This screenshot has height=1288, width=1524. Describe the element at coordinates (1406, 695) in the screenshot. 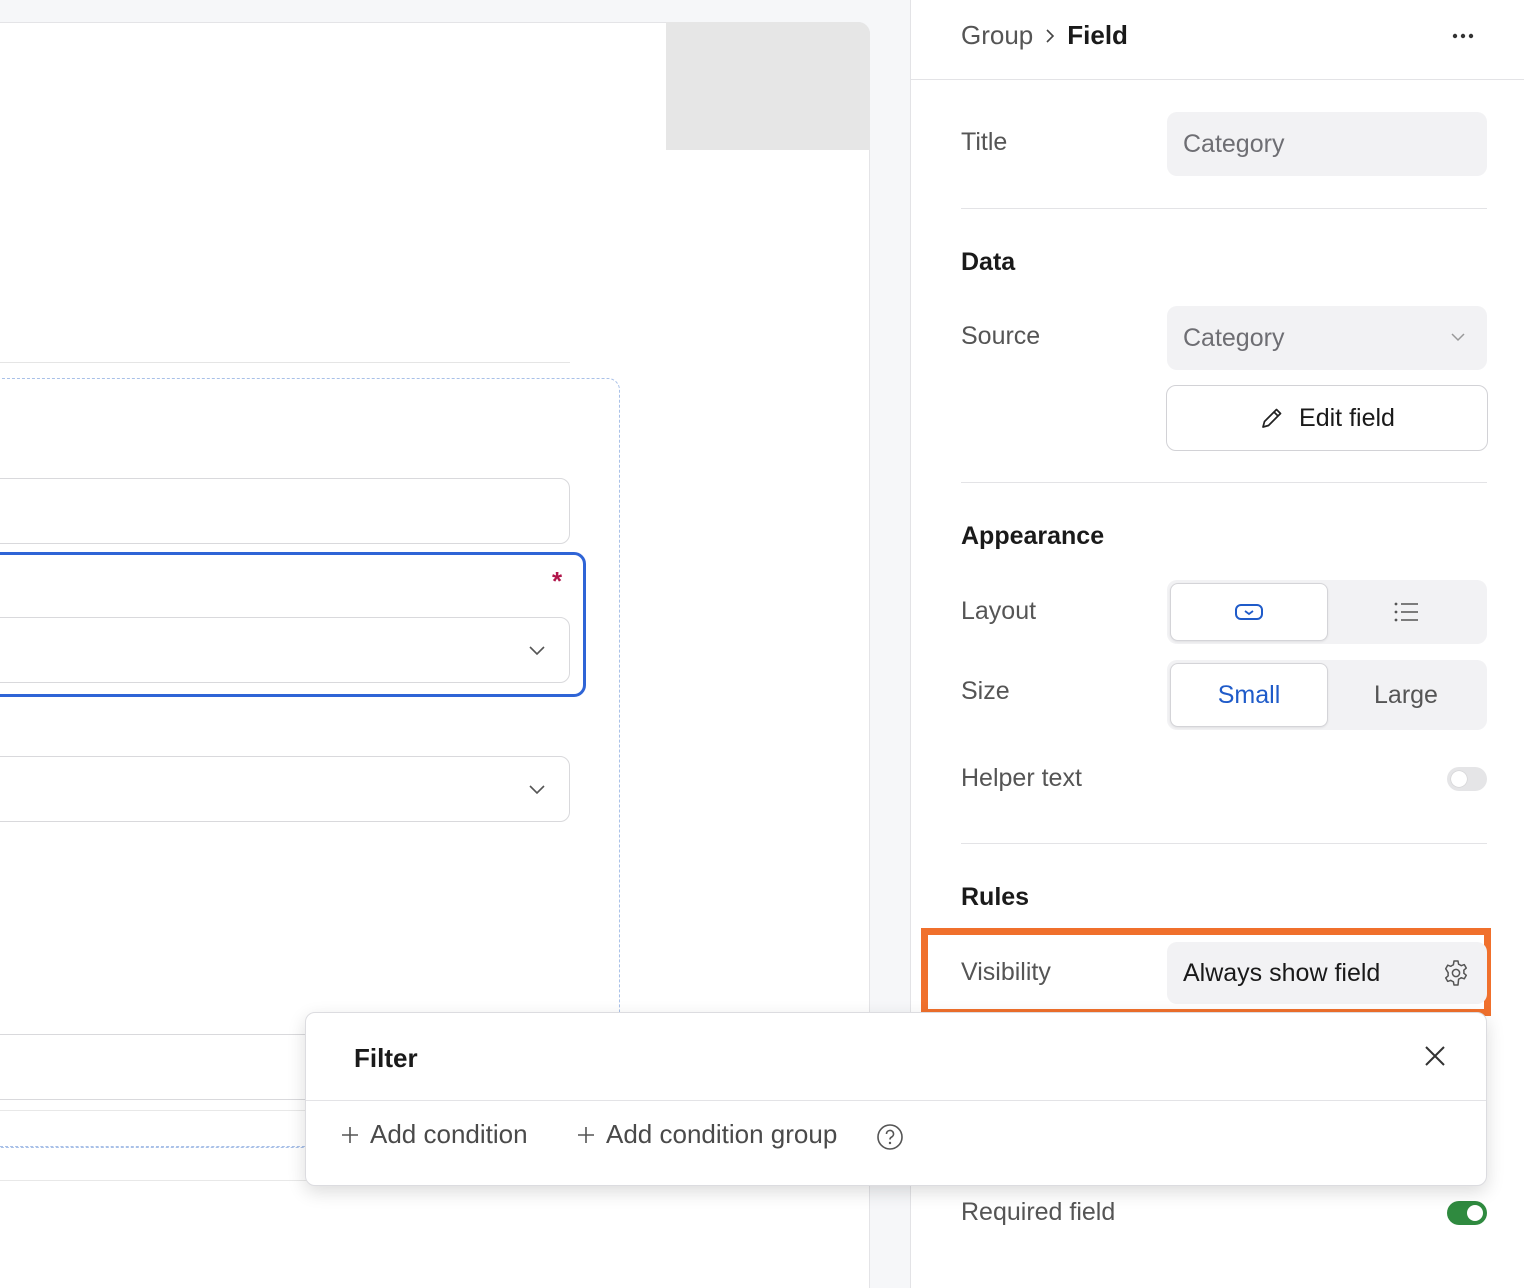

I see `size-option-large: Large` at that location.